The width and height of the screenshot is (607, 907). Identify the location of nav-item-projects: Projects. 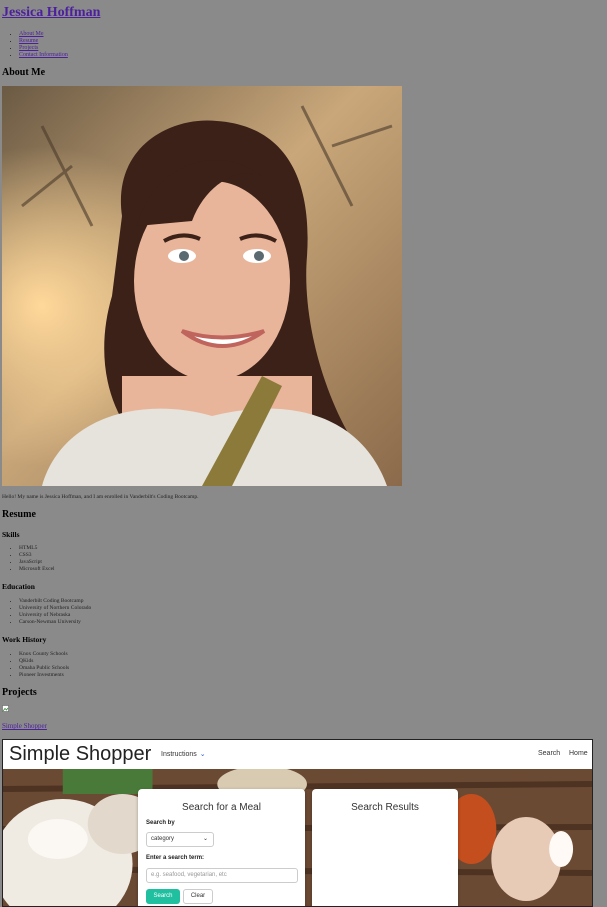
(43, 48).